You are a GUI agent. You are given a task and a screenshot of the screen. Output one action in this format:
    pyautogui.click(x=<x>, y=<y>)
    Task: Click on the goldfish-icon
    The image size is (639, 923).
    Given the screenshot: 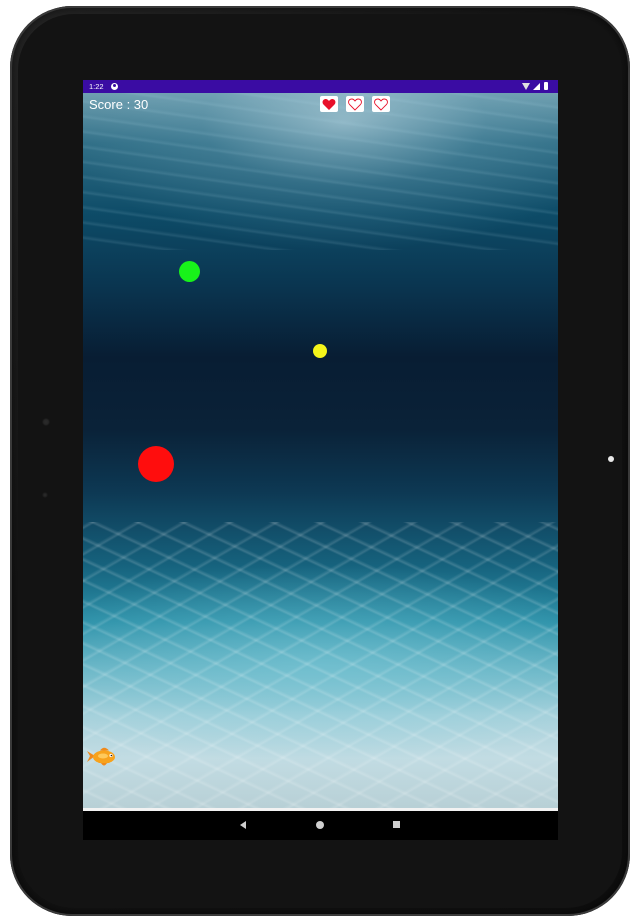 What is the action you would take?
    pyautogui.click(x=102, y=757)
    